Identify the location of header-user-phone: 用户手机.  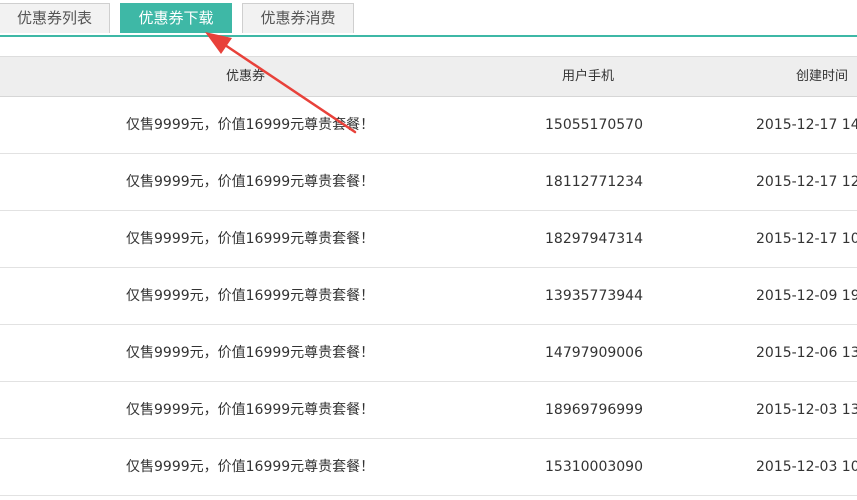
(588, 76).